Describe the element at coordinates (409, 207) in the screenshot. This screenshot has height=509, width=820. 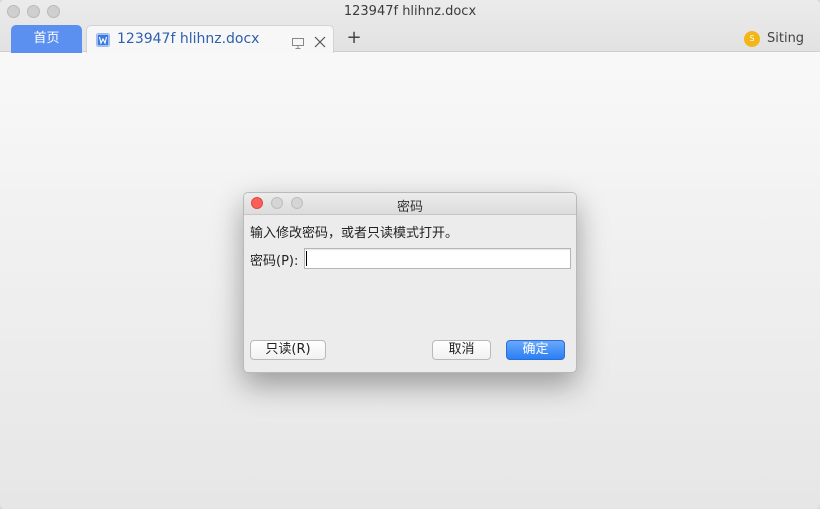
I see `dialog-title: 密码` at that location.